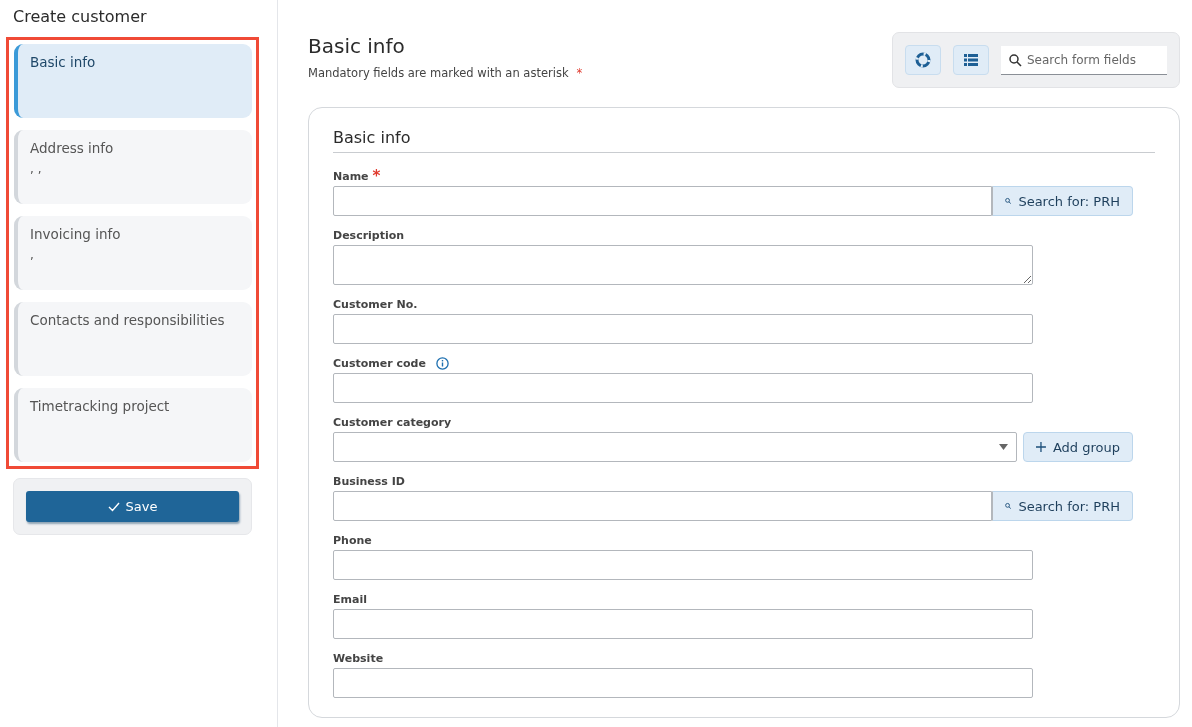  I want to click on dropdown-field, so click(675, 447).